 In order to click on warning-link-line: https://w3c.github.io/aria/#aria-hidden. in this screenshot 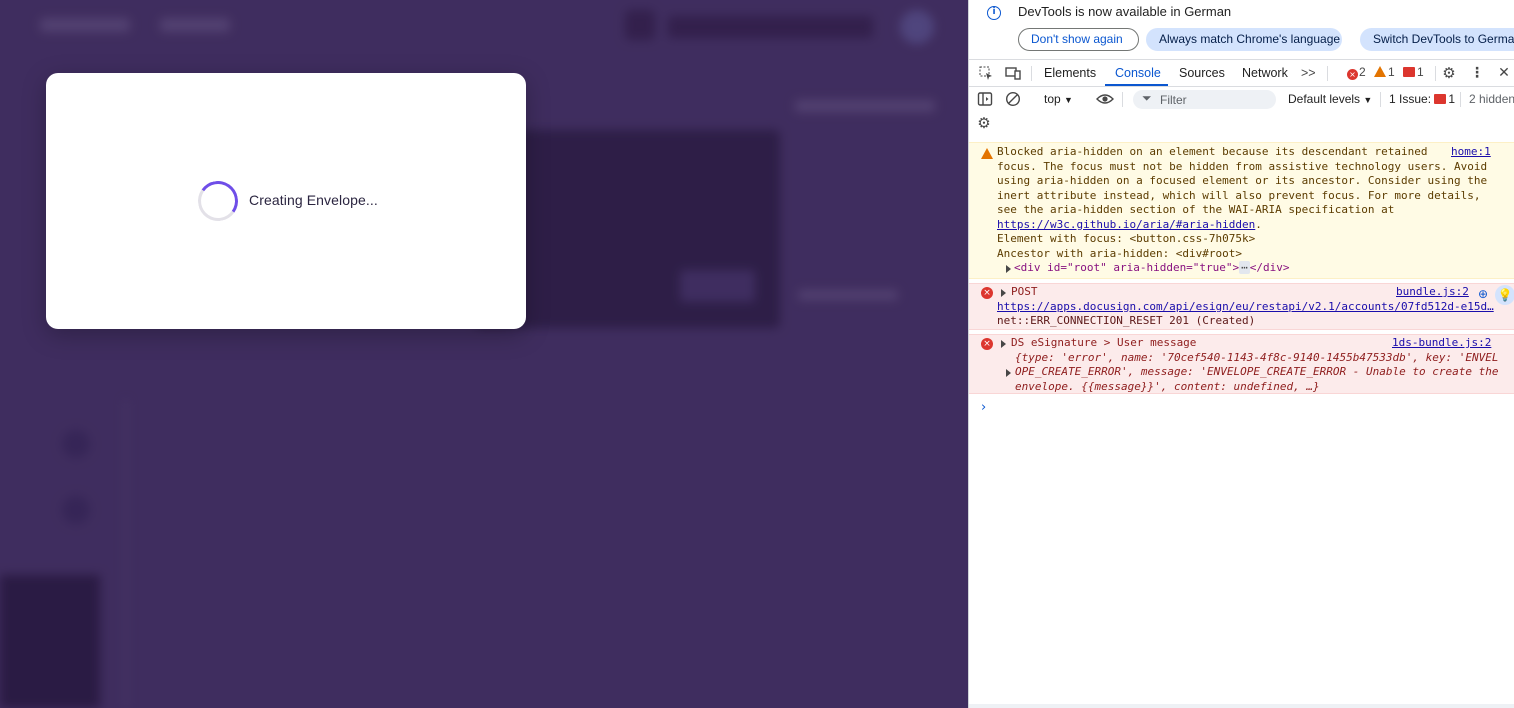, I will do `click(1129, 225)`.